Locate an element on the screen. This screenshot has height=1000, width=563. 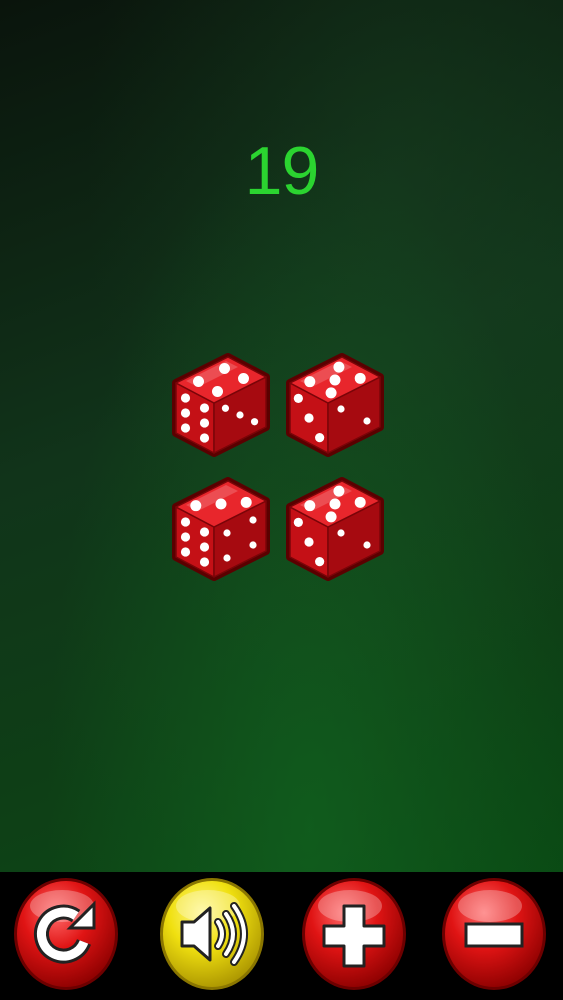
speaker-icon is located at coordinates (212, 934).